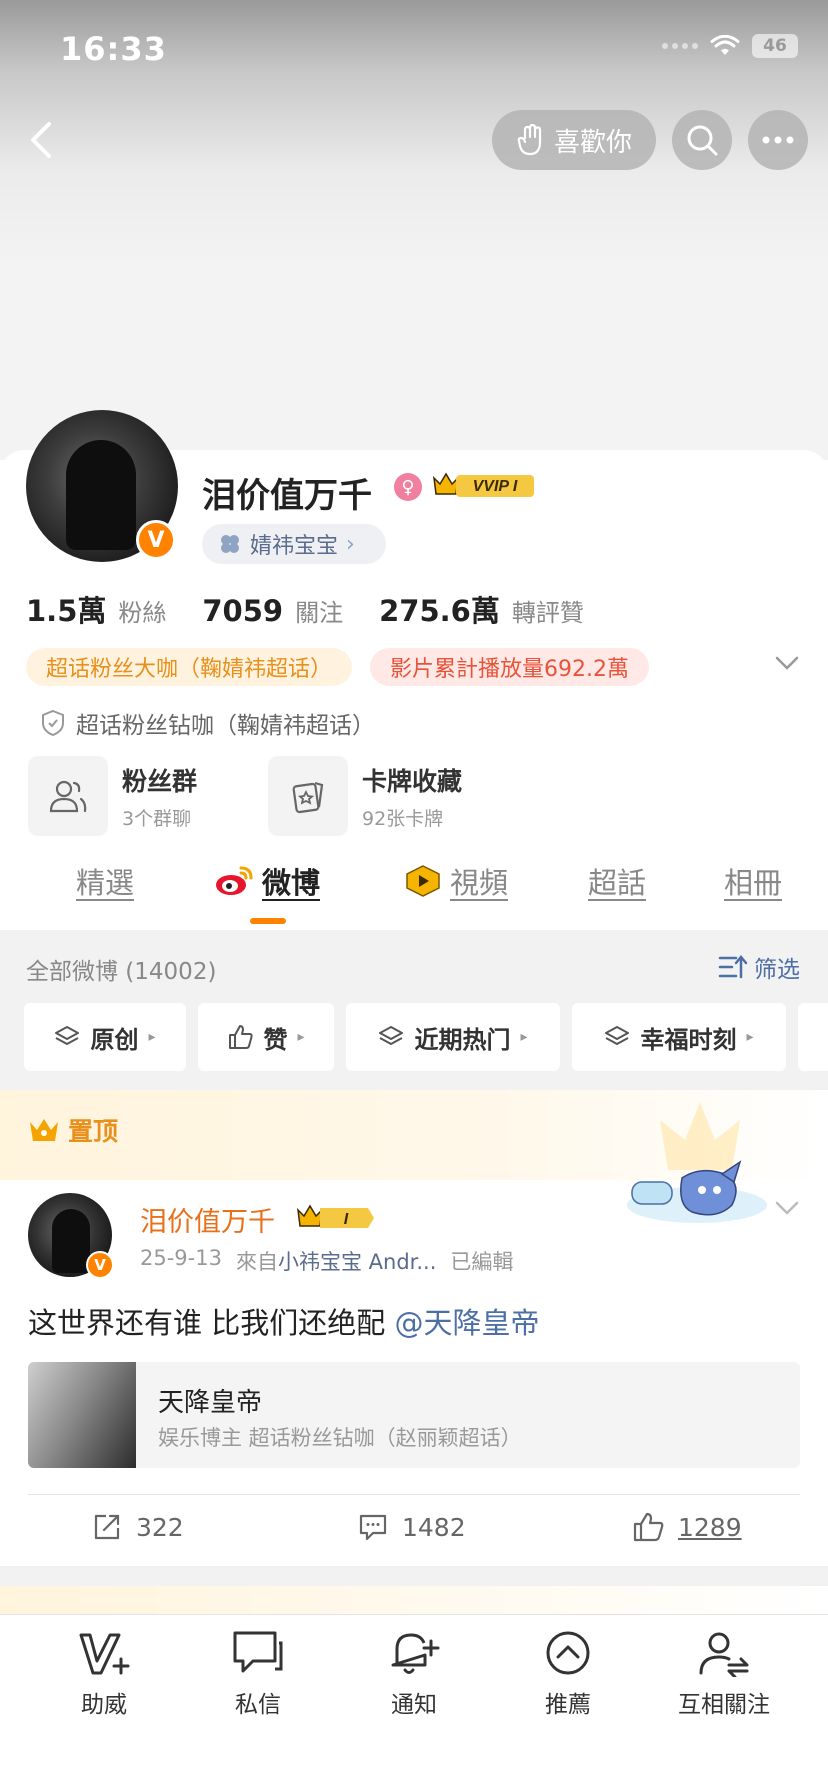  I want to click on mutual-follow-icon, so click(724, 1654).